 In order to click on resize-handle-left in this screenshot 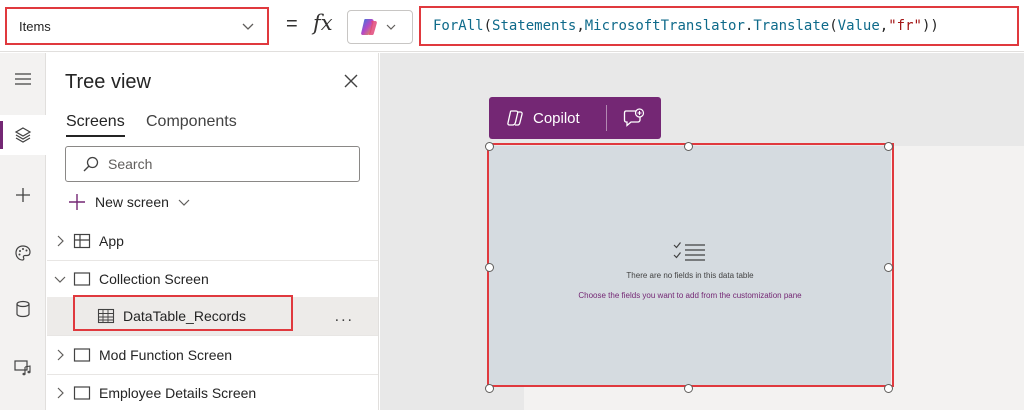, I will do `click(489, 267)`.